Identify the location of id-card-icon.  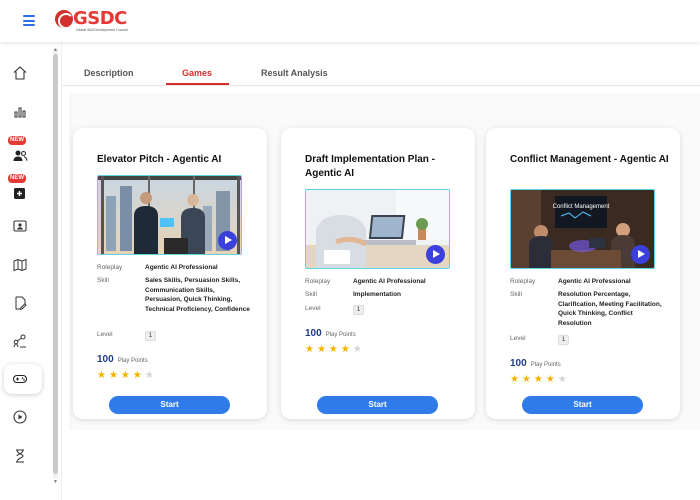
(20, 226).